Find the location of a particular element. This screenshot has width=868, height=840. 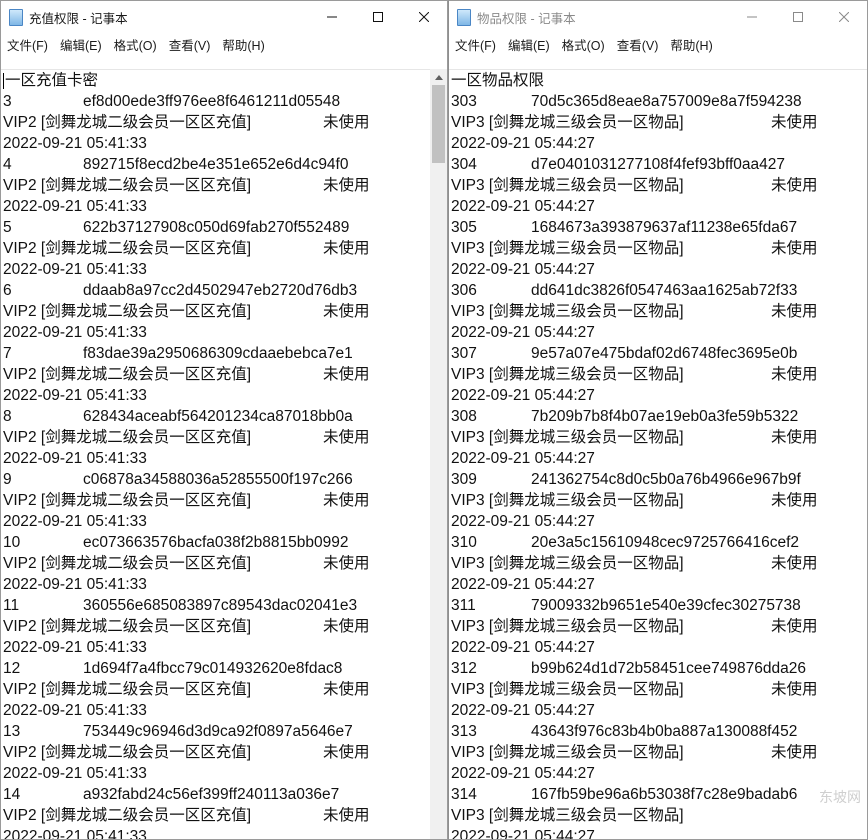

scroll-thumb is located at coordinates (438, 124).